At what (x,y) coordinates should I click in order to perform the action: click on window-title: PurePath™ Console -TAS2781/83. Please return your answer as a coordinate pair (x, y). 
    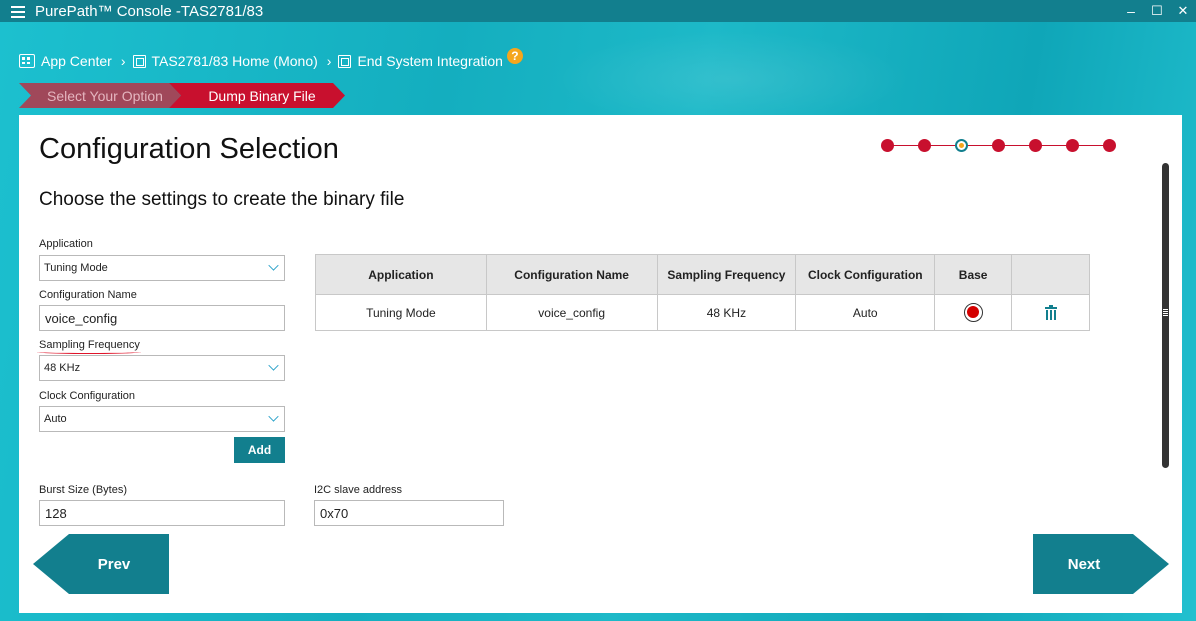
    Looking at the image, I should click on (149, 11).